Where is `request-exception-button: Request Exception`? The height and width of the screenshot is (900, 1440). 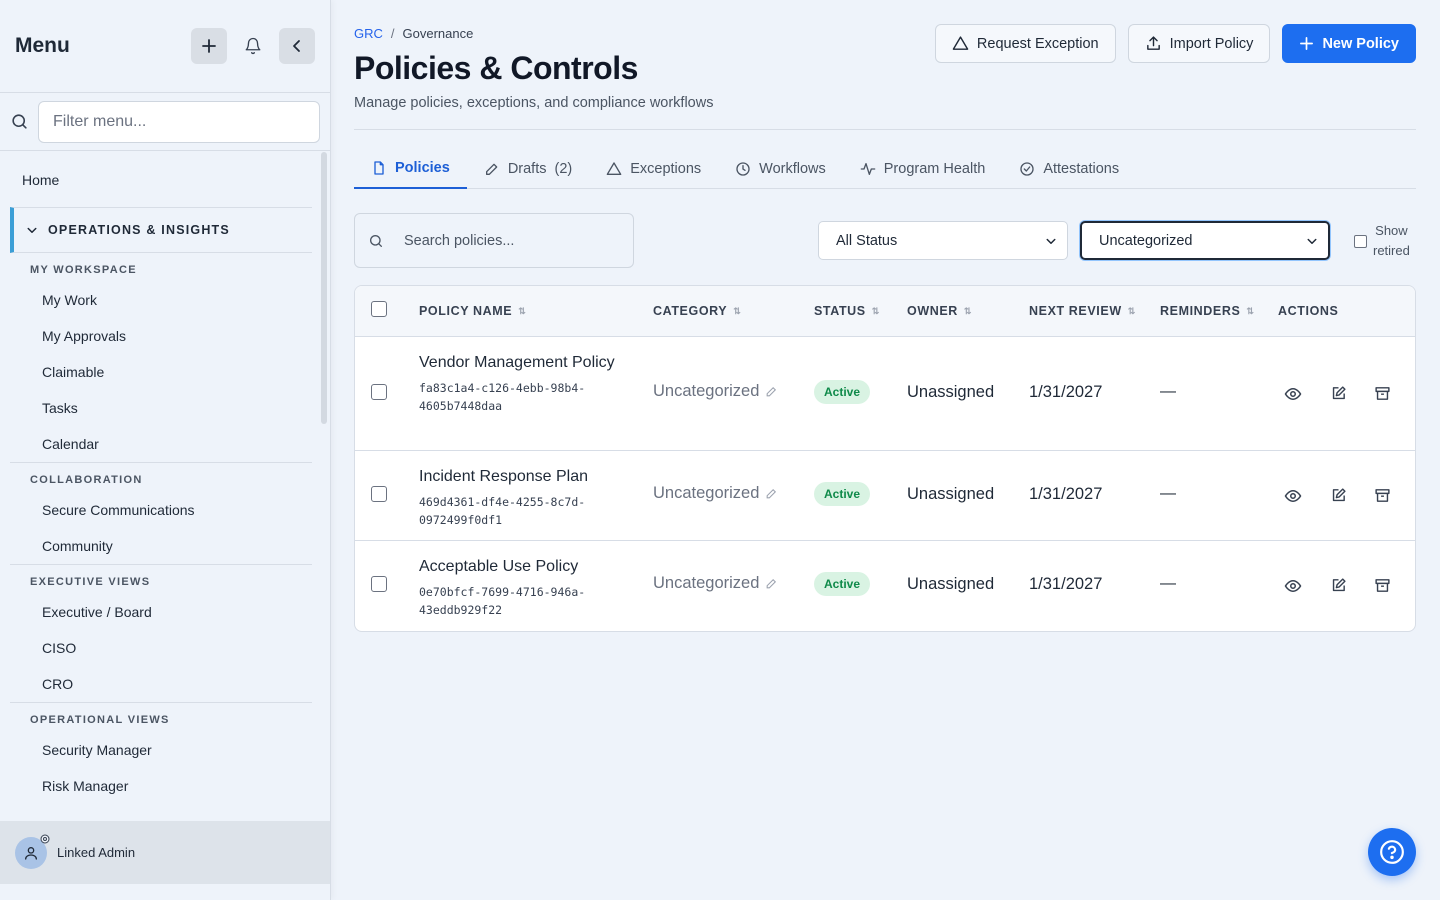
request-exception-button: Request Exception is located at coordinates (1025, 43).